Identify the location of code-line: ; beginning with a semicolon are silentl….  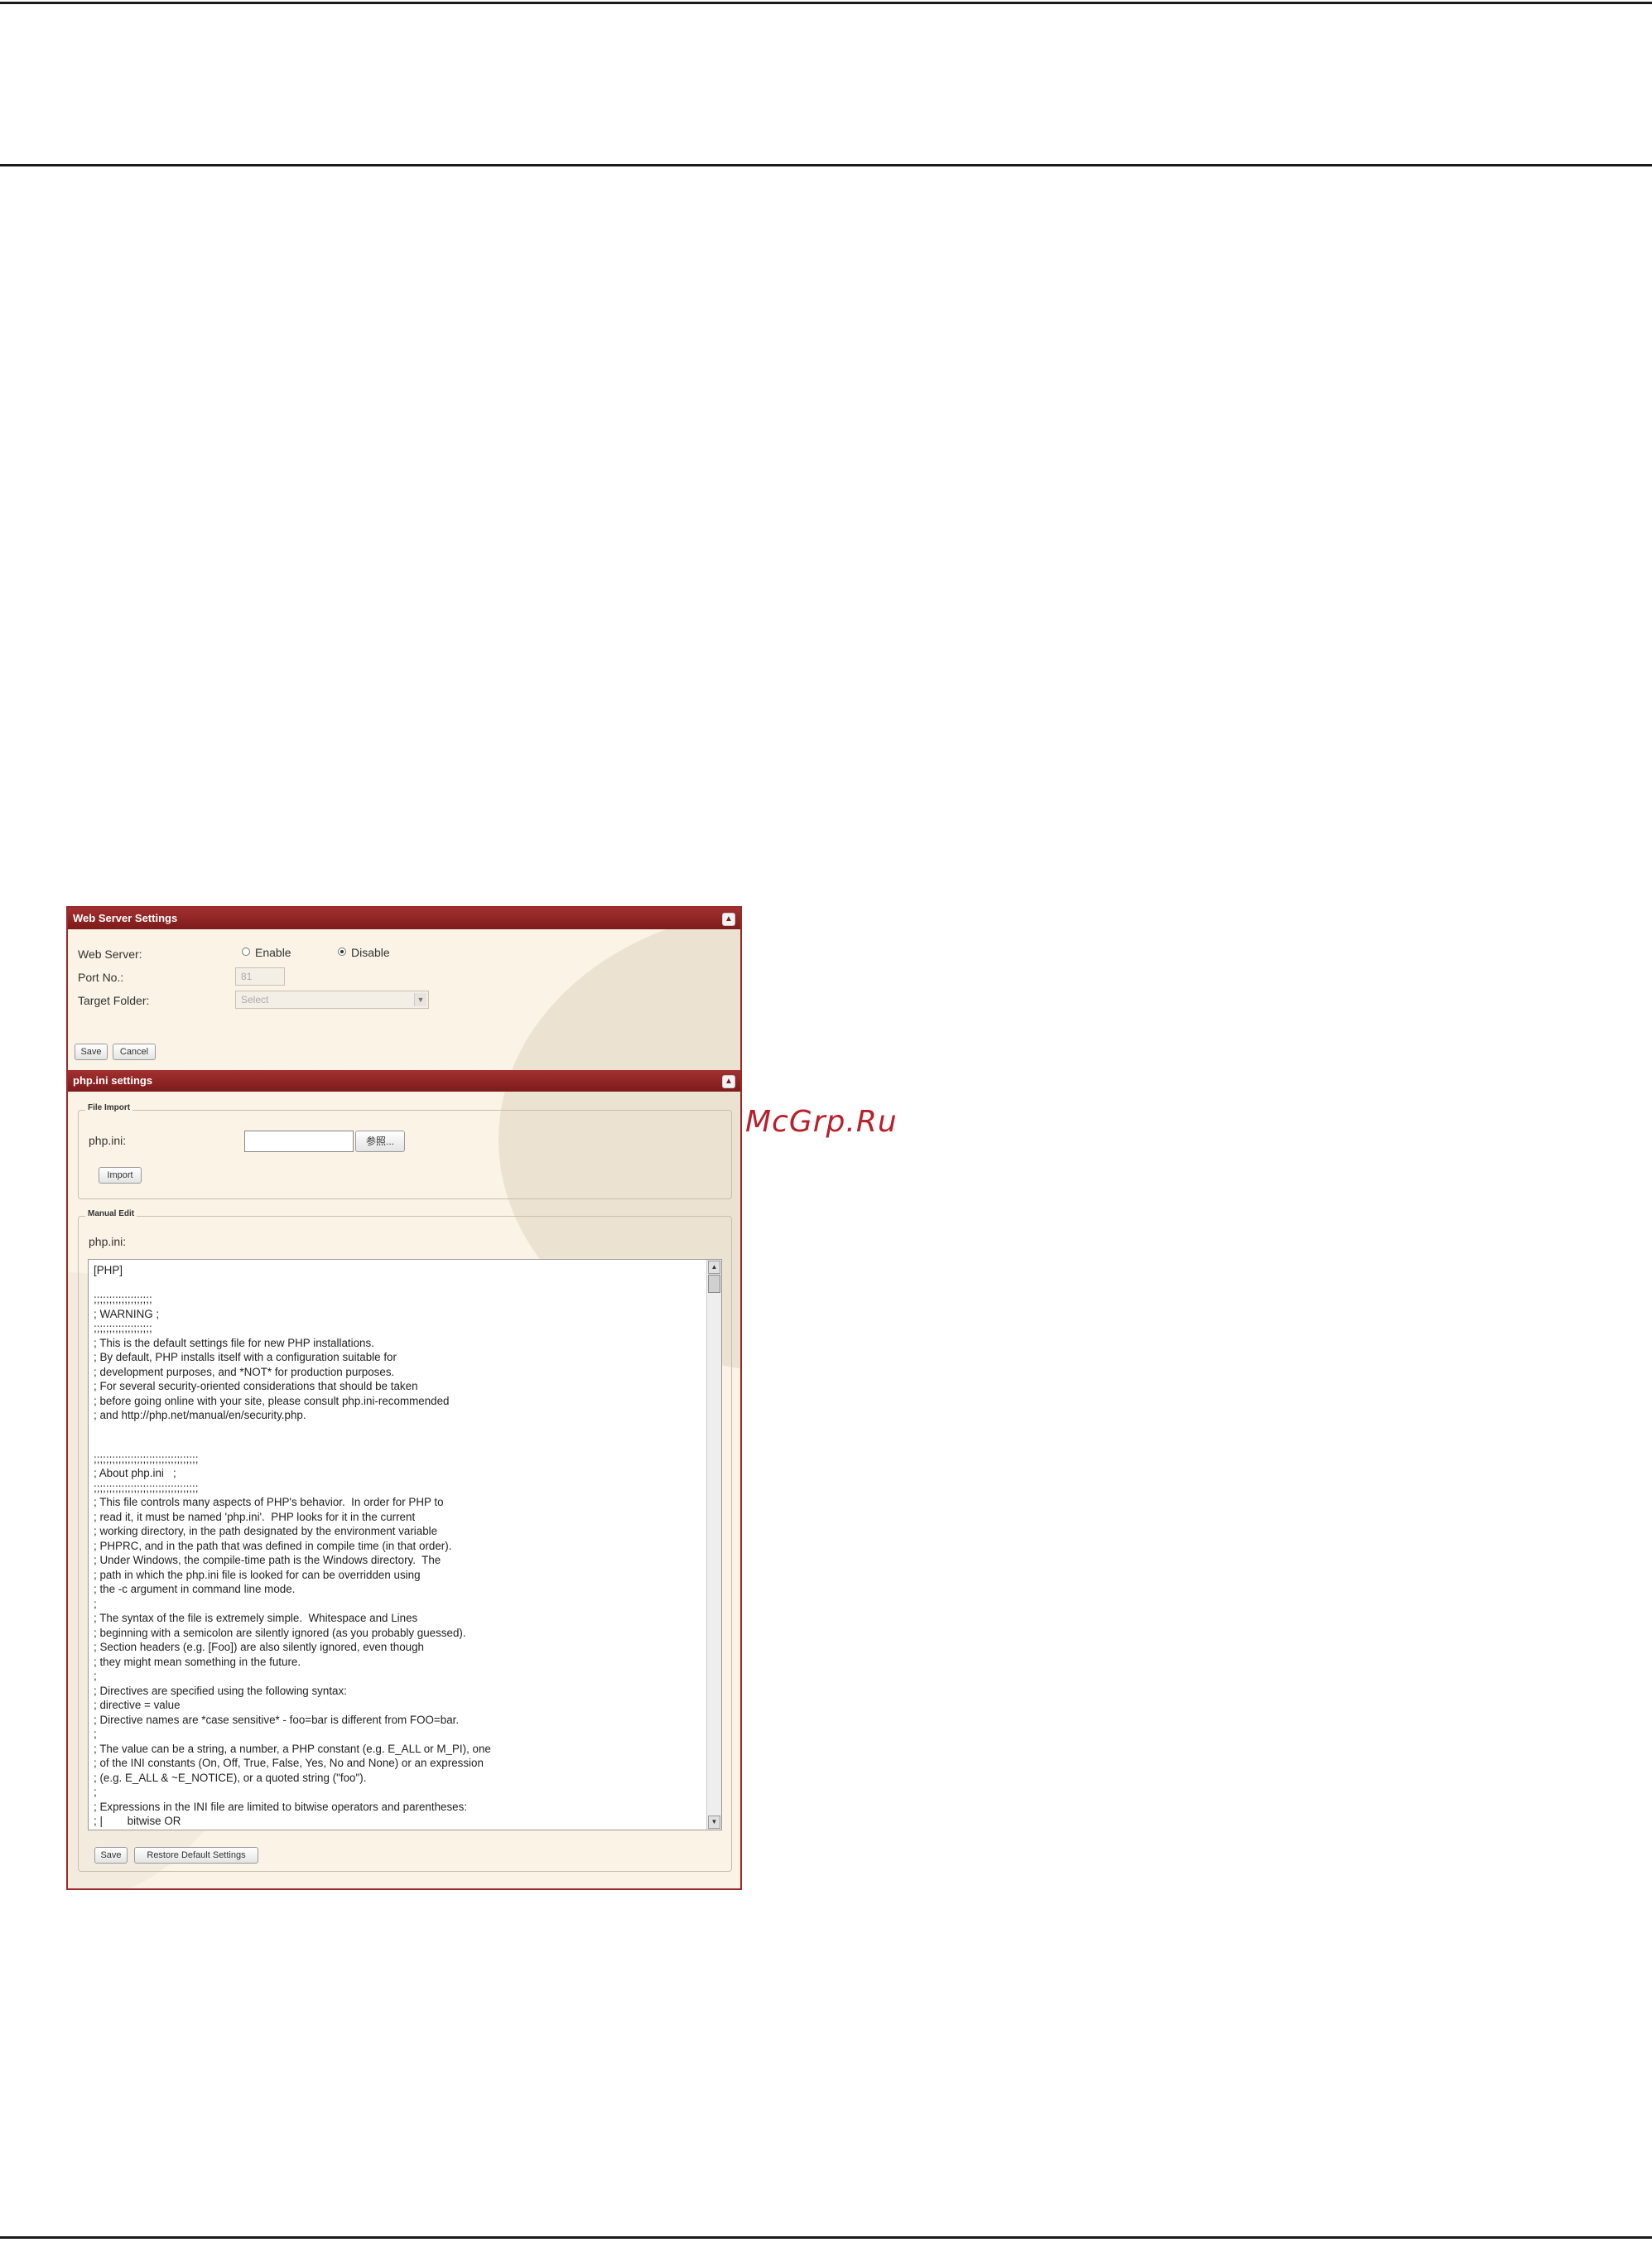
(280, 1632).